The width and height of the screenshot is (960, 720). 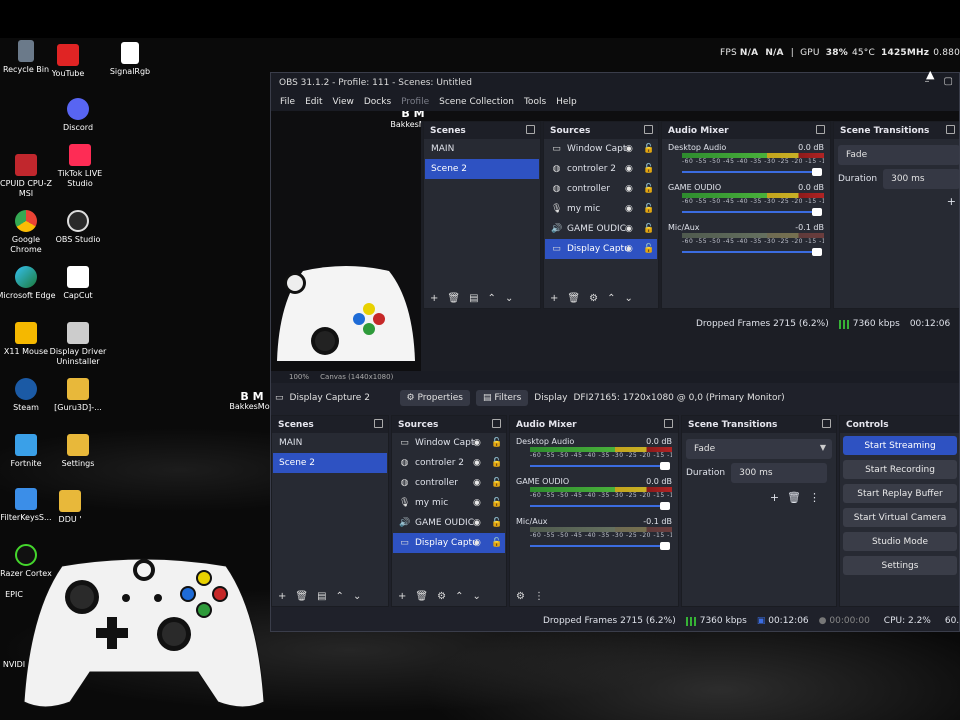 I want to click on source-item: ▭ Window Capt ◉ 🔓, so click(x=449, y=443).